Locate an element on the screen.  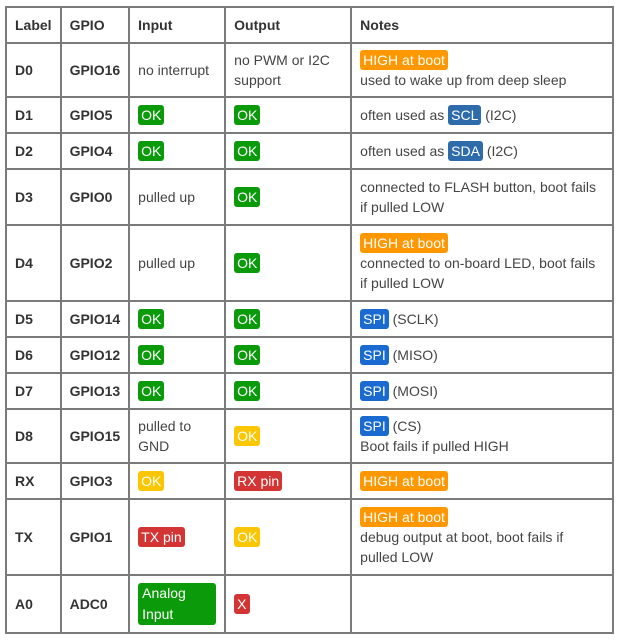
gpio-name: GPIO0 is located at coordinates (95, 197).